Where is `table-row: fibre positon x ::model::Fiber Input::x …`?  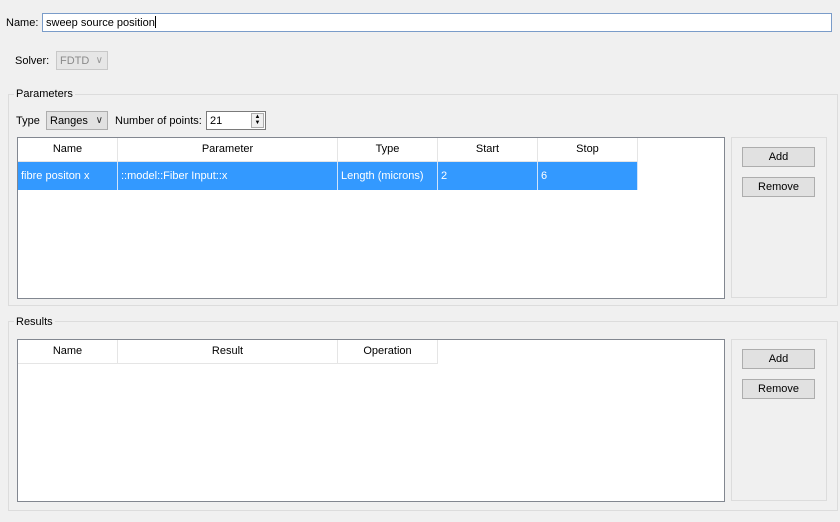
table-row: fibre positon x ::model::Fiber Input::x … is located at coordinates (371, 176).